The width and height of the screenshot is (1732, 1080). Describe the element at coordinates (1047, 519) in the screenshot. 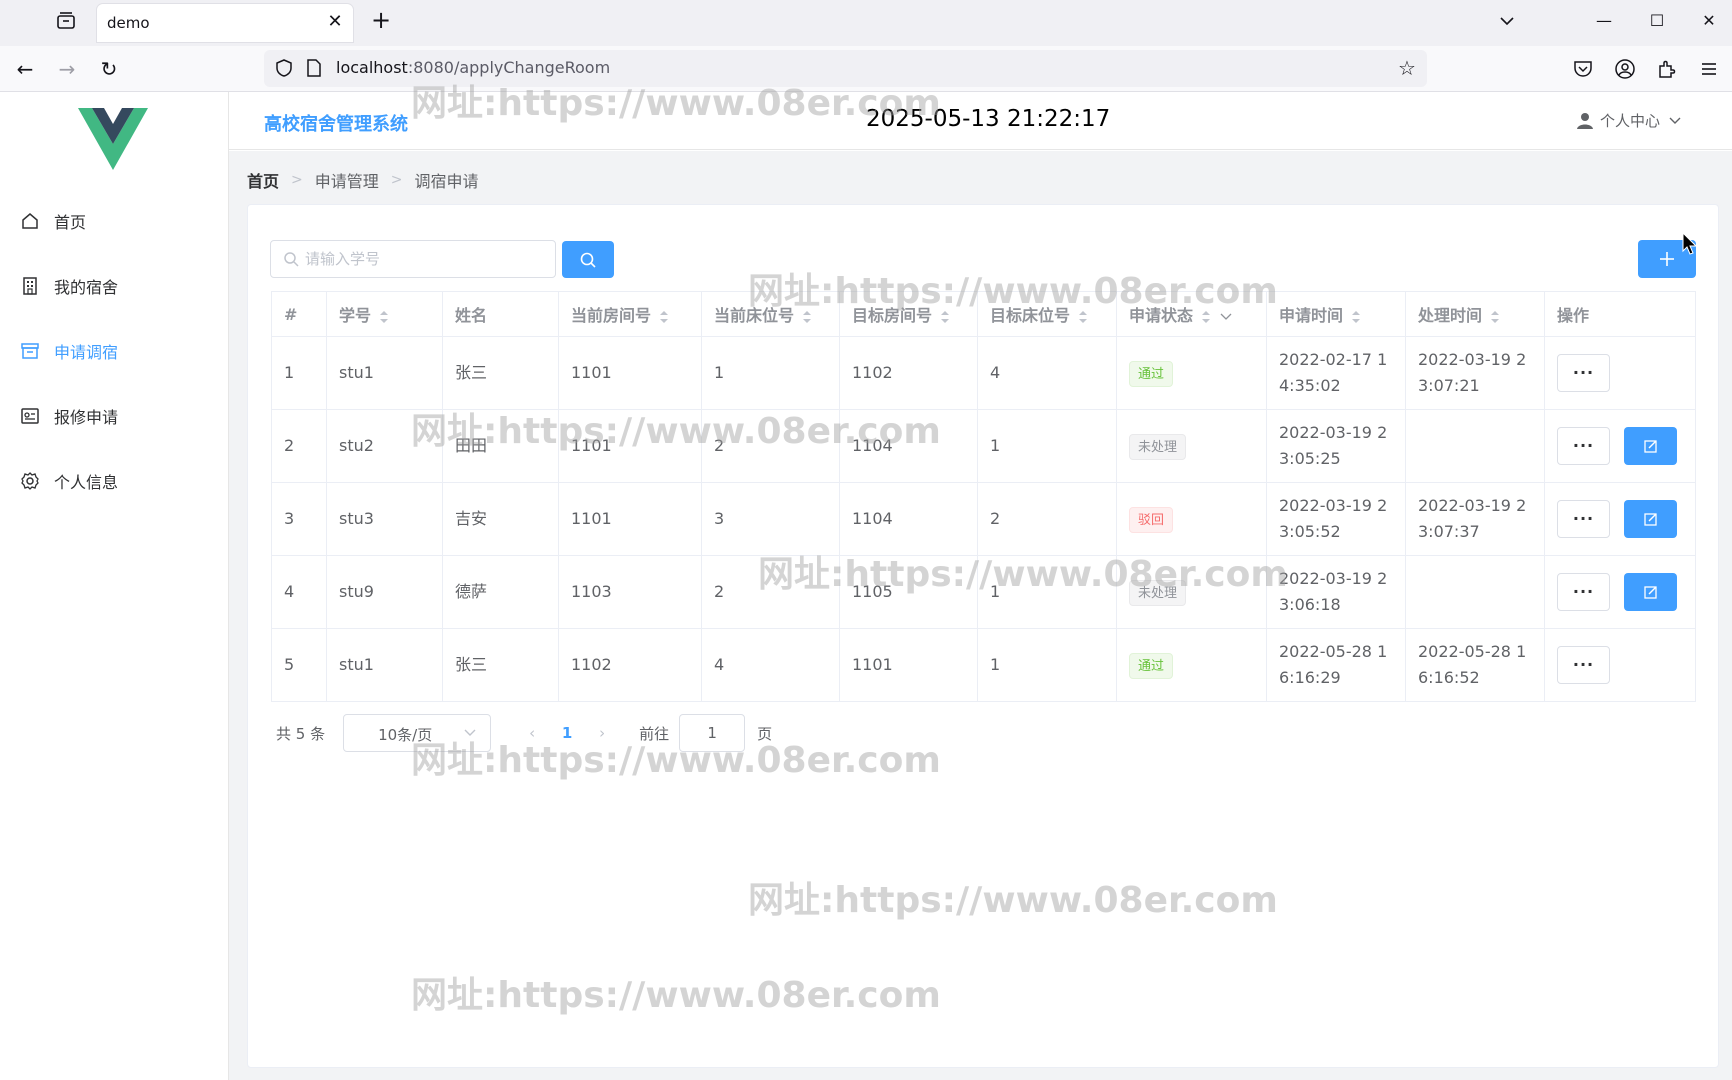

I see `target-bed-cell: 2` at that location.